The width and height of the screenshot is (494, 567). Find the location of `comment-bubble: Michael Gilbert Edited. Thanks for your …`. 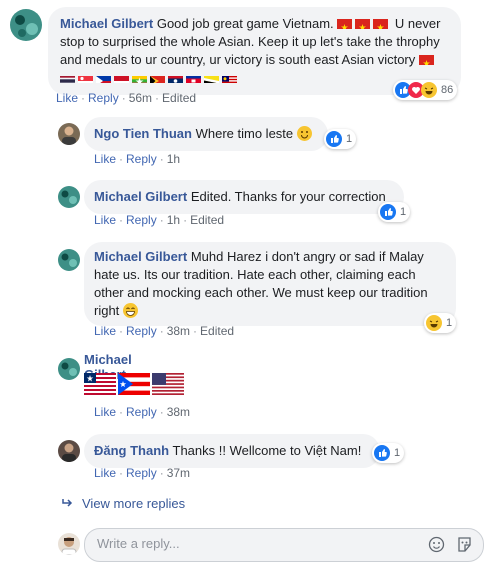

comment-bubble: Michael Gilbert Edited. Thanks for your … is located at coordinates (244, 197).